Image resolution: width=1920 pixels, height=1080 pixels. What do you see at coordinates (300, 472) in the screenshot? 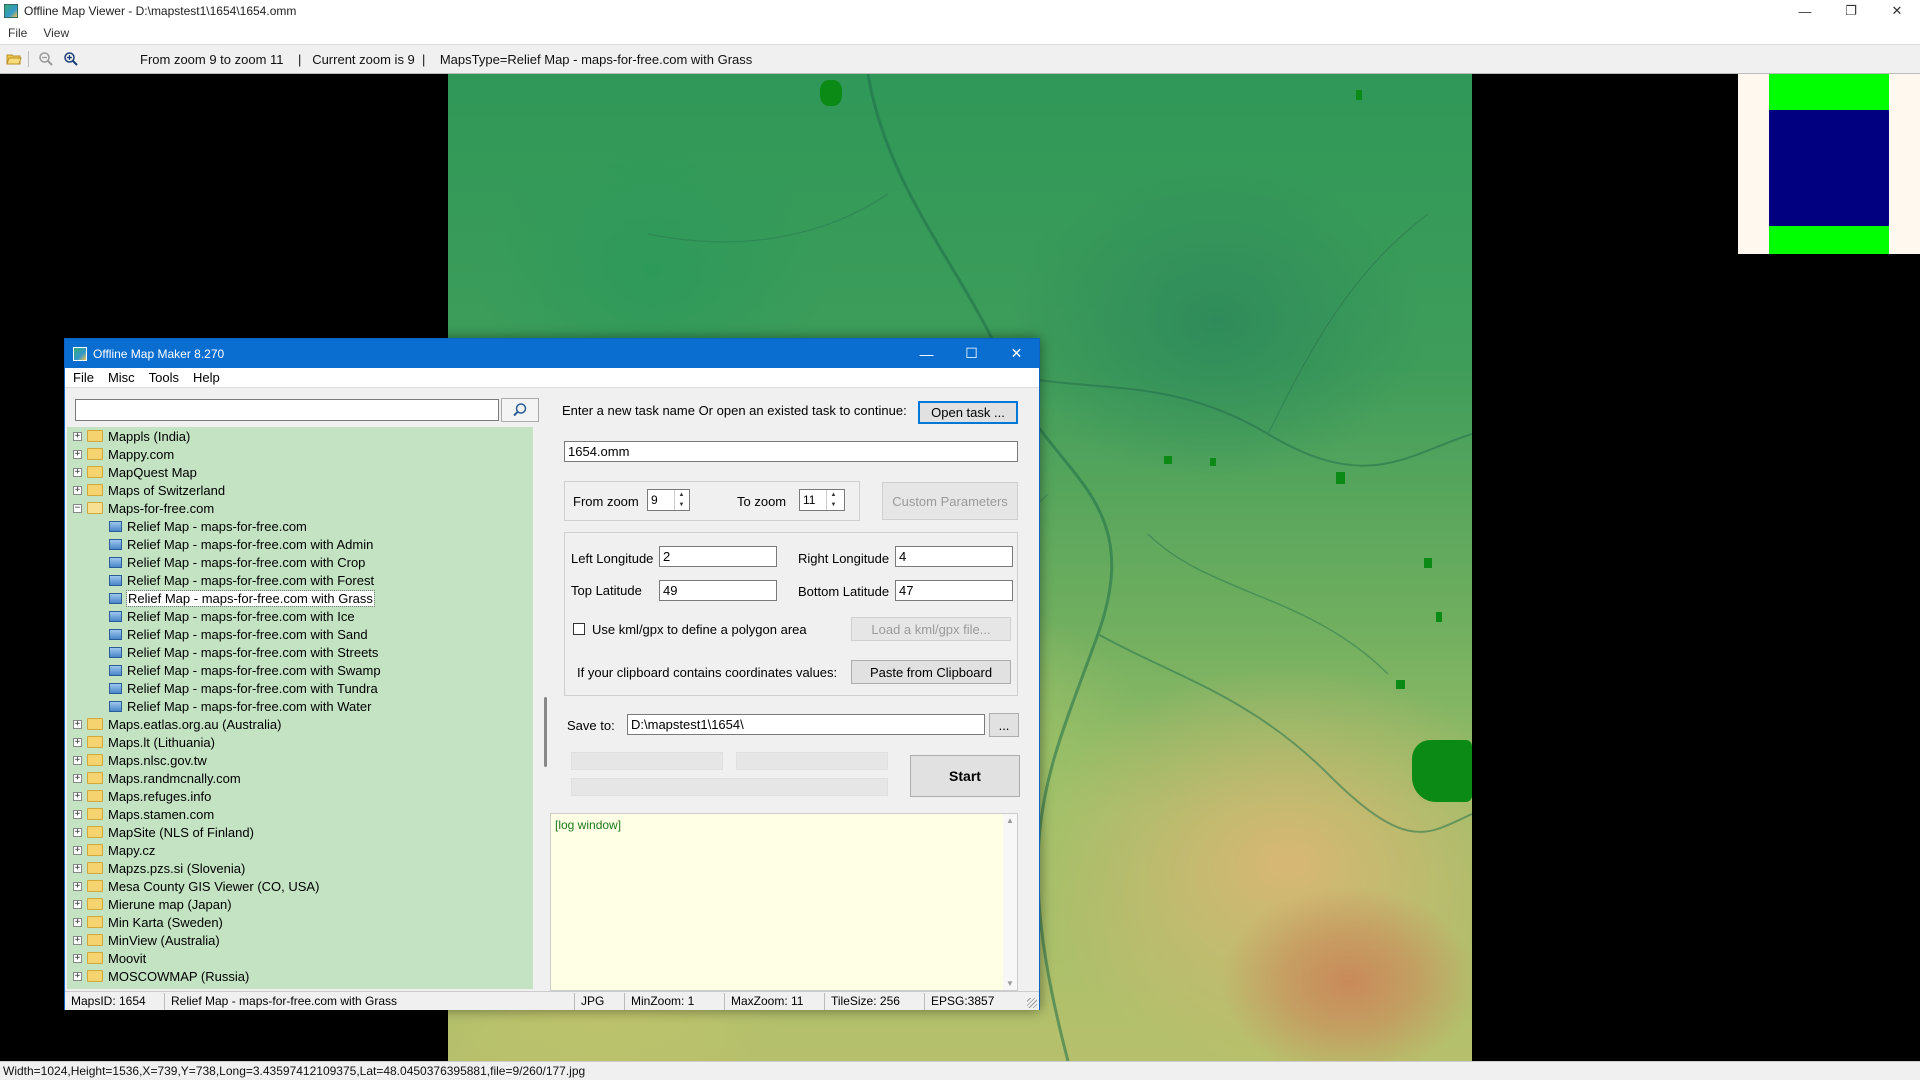
I see `tree-folder-item: + MapQuest Map` at bounding box center [300, 472].